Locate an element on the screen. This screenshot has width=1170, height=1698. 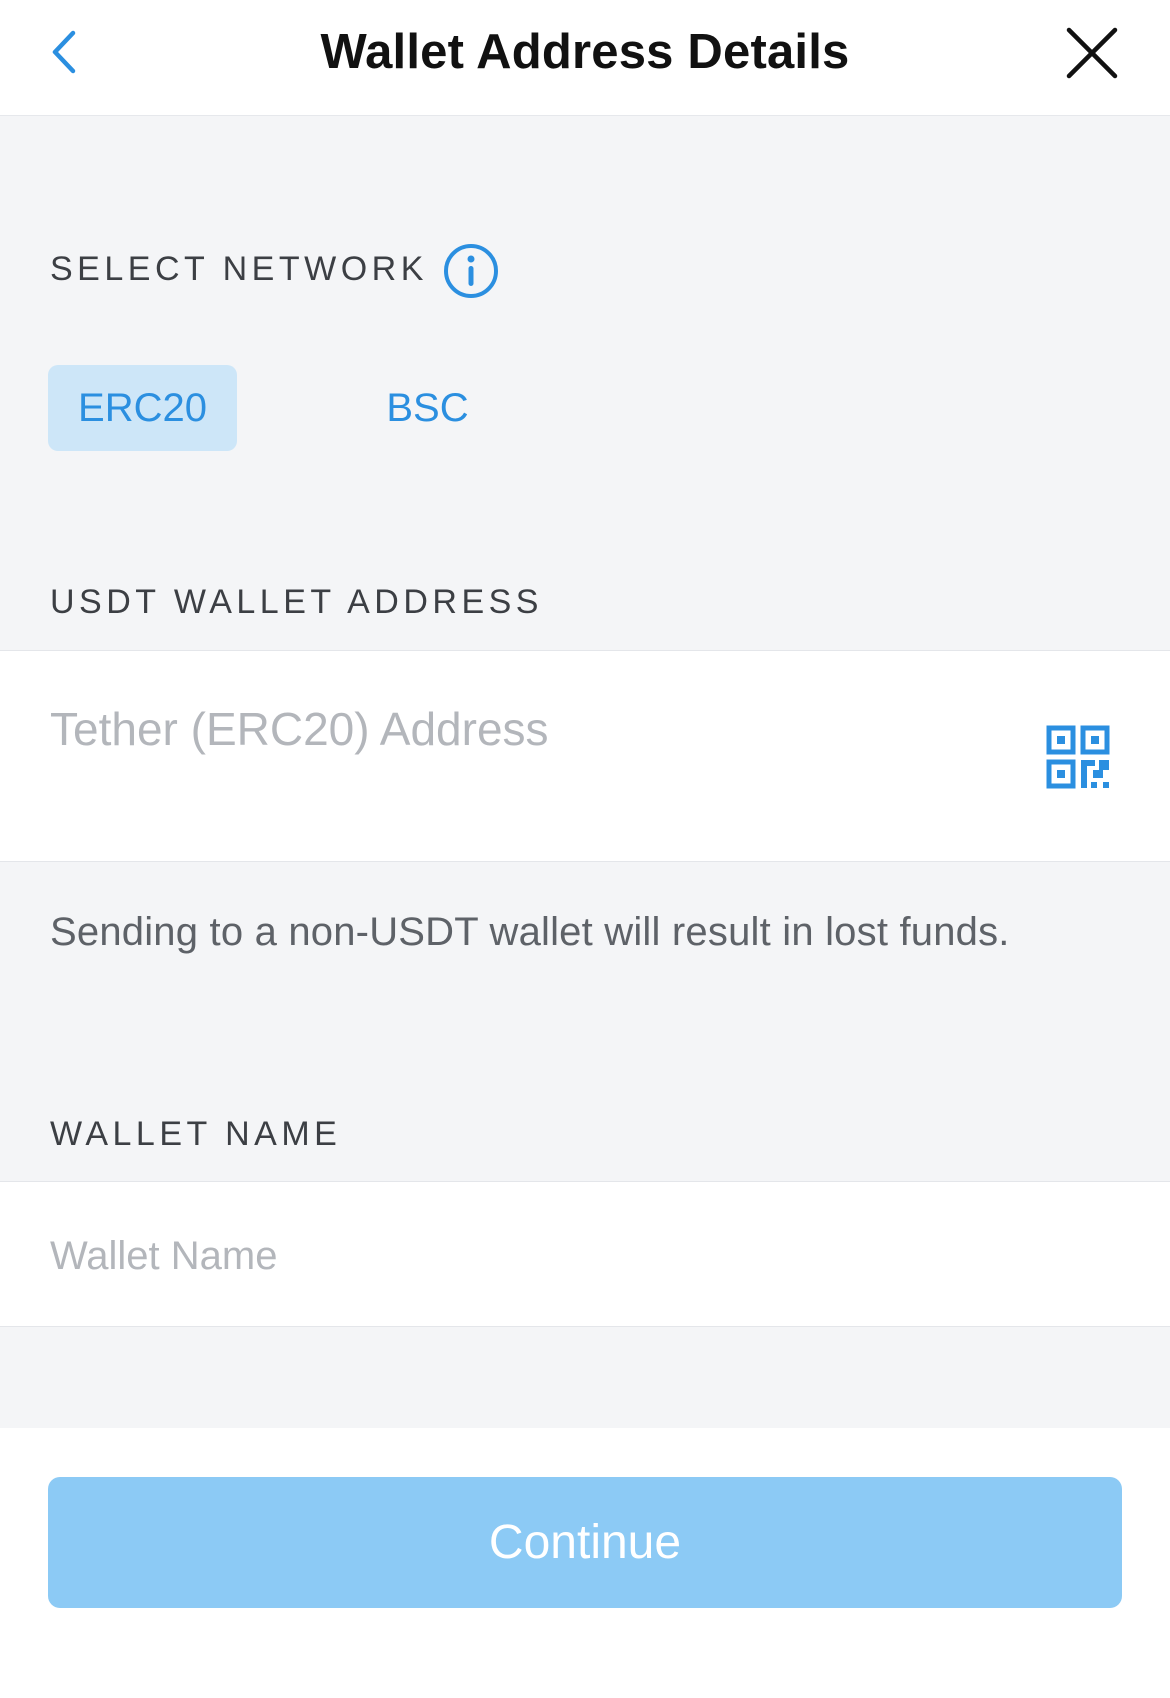
close-button is located at coordinates (1092, 53).